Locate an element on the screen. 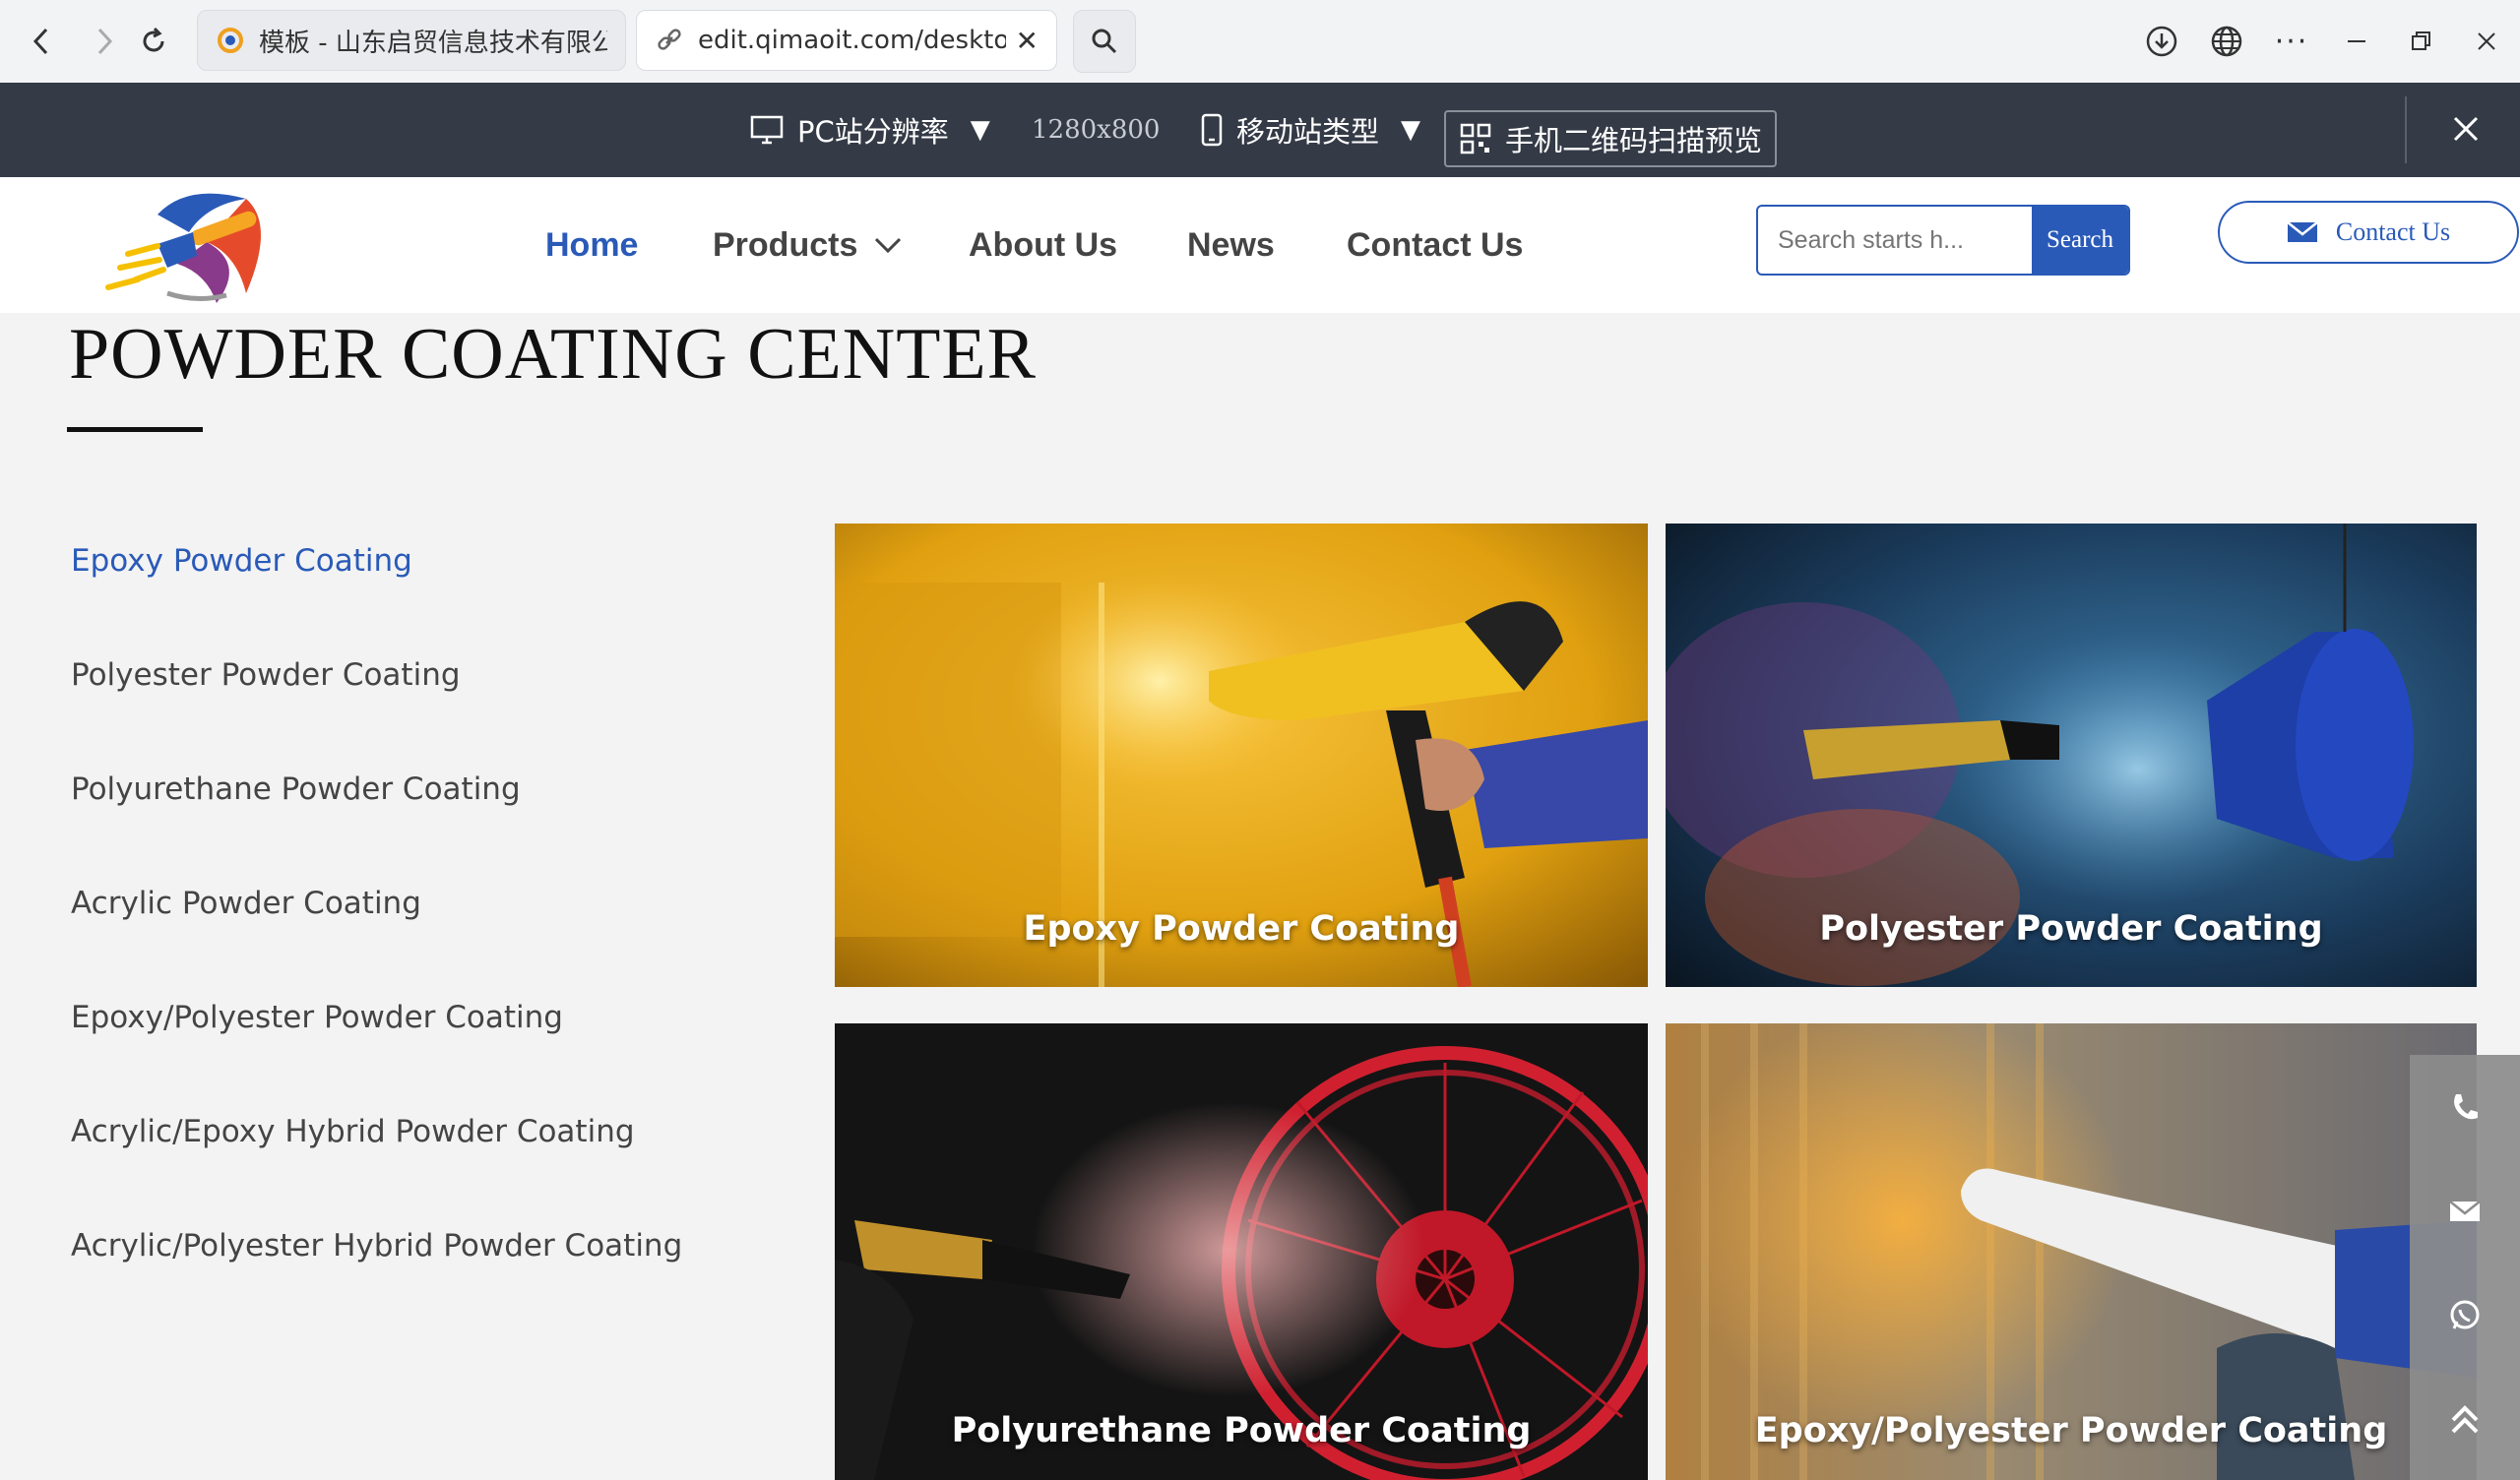  more-menu-button: ··· is located at coordinates (2291, 42).